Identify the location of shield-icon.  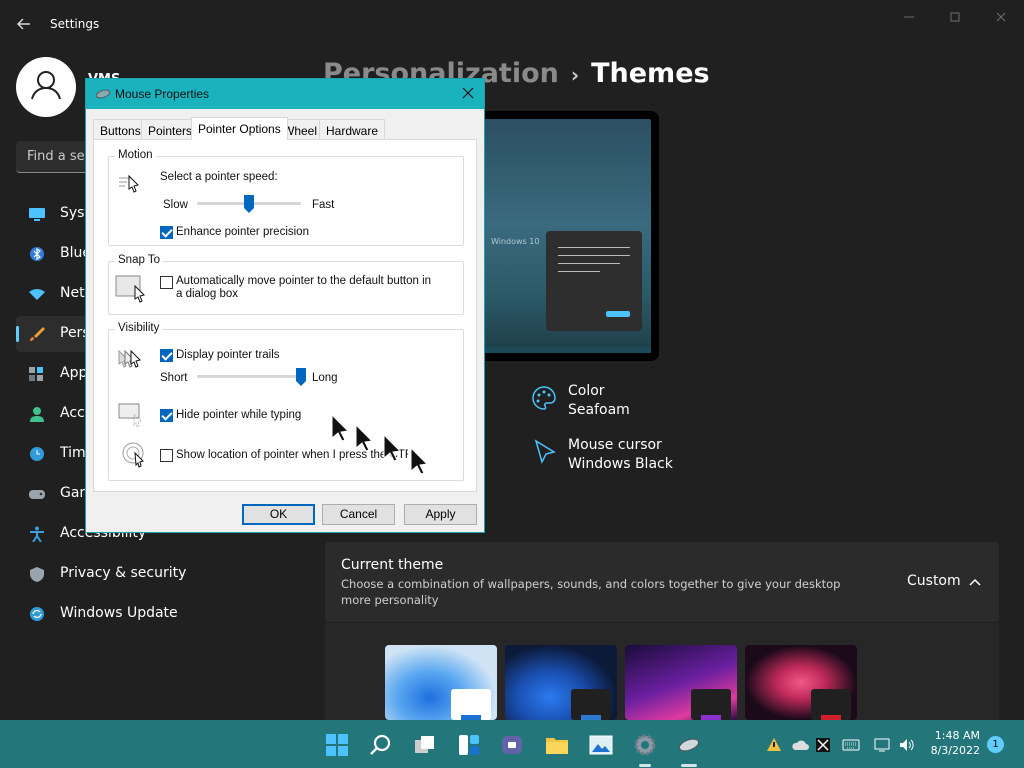
(37, 574).